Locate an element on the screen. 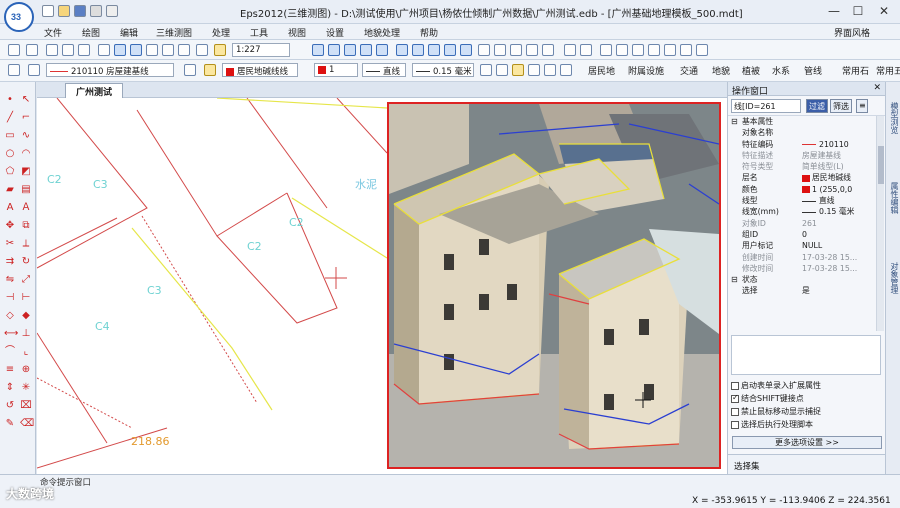 The height and width of the screenshot is (508, 900). side-tab-objects: 对象管理 is located at coordinates (893, 278).